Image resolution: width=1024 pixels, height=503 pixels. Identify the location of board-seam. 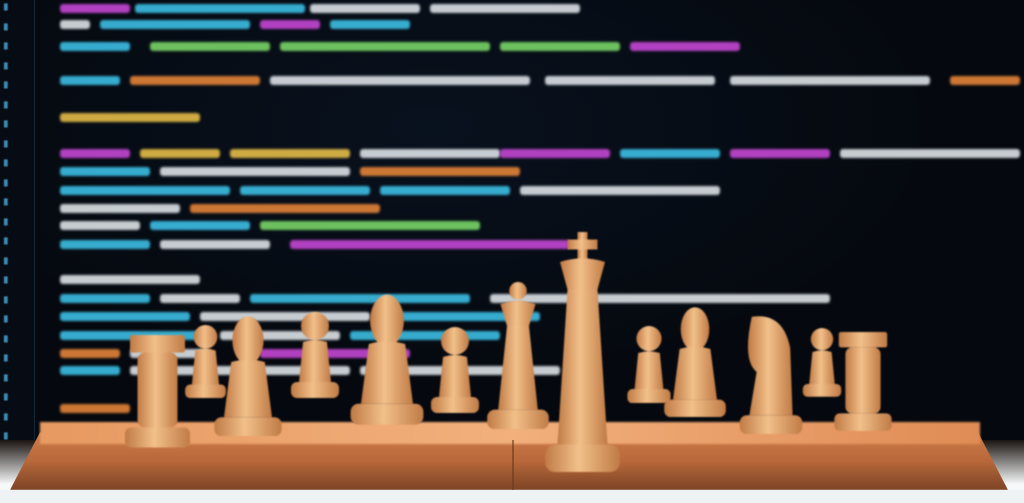
(513, 465).